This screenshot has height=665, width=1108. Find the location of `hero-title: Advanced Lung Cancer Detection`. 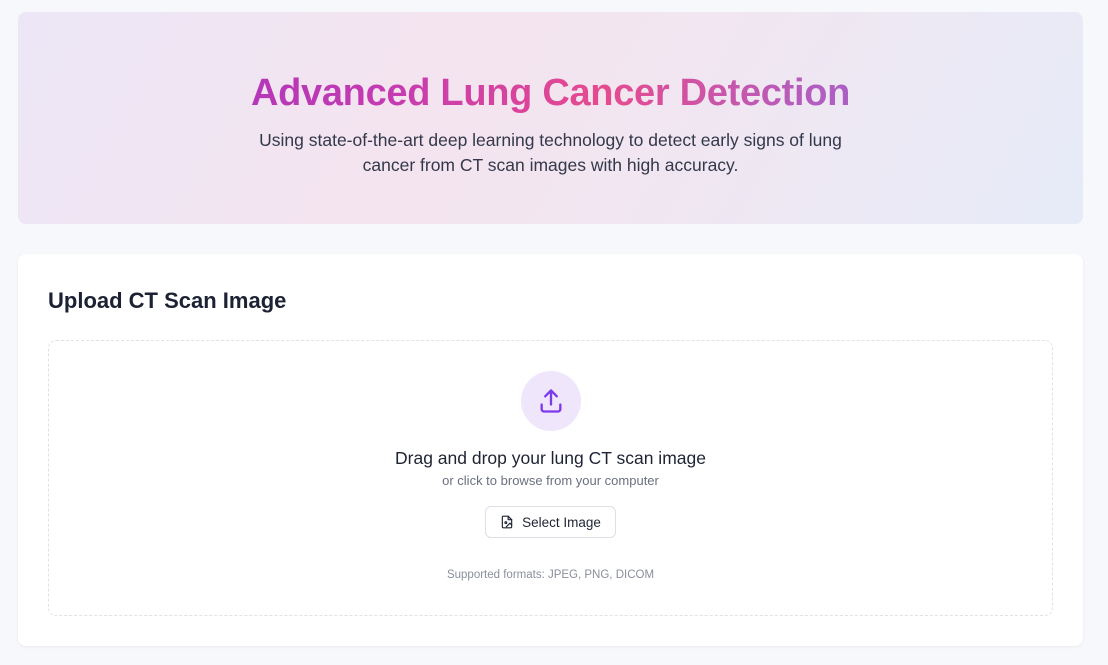

hero-title: Advanced Lung Cancer Detection is located at coordinates (550, 93).